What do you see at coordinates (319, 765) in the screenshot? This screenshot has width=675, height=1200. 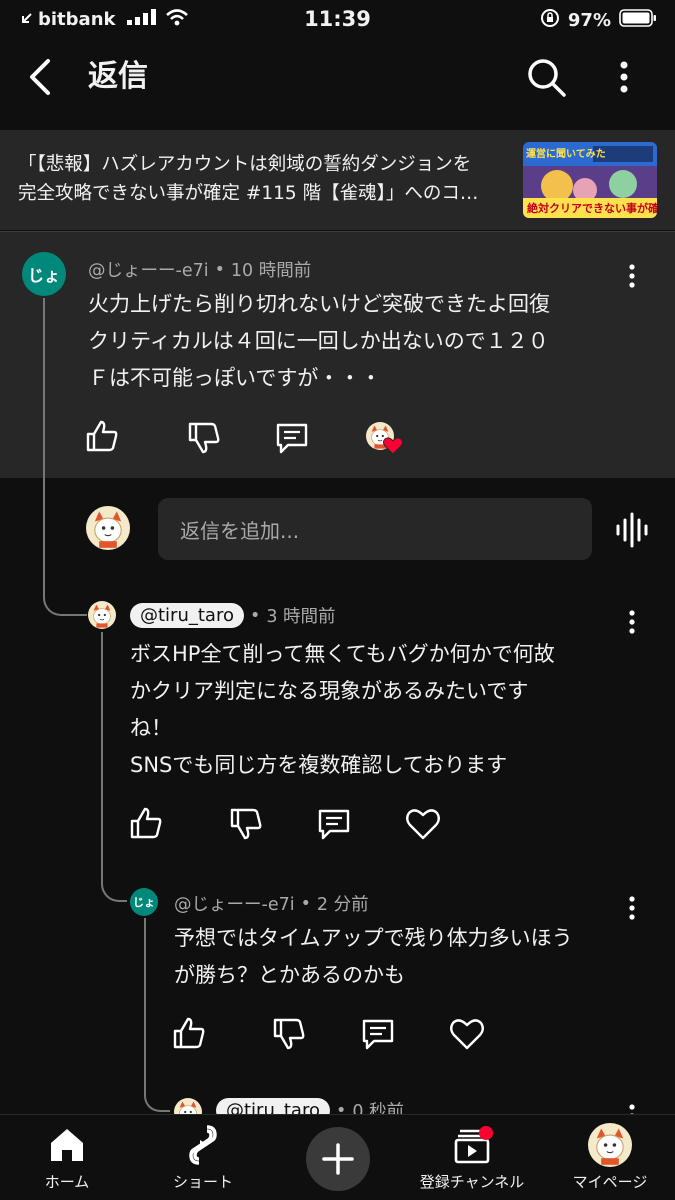 I see `reply-line: SNSでも同じ方を複数確認しております` at bounding box center [319, 765].